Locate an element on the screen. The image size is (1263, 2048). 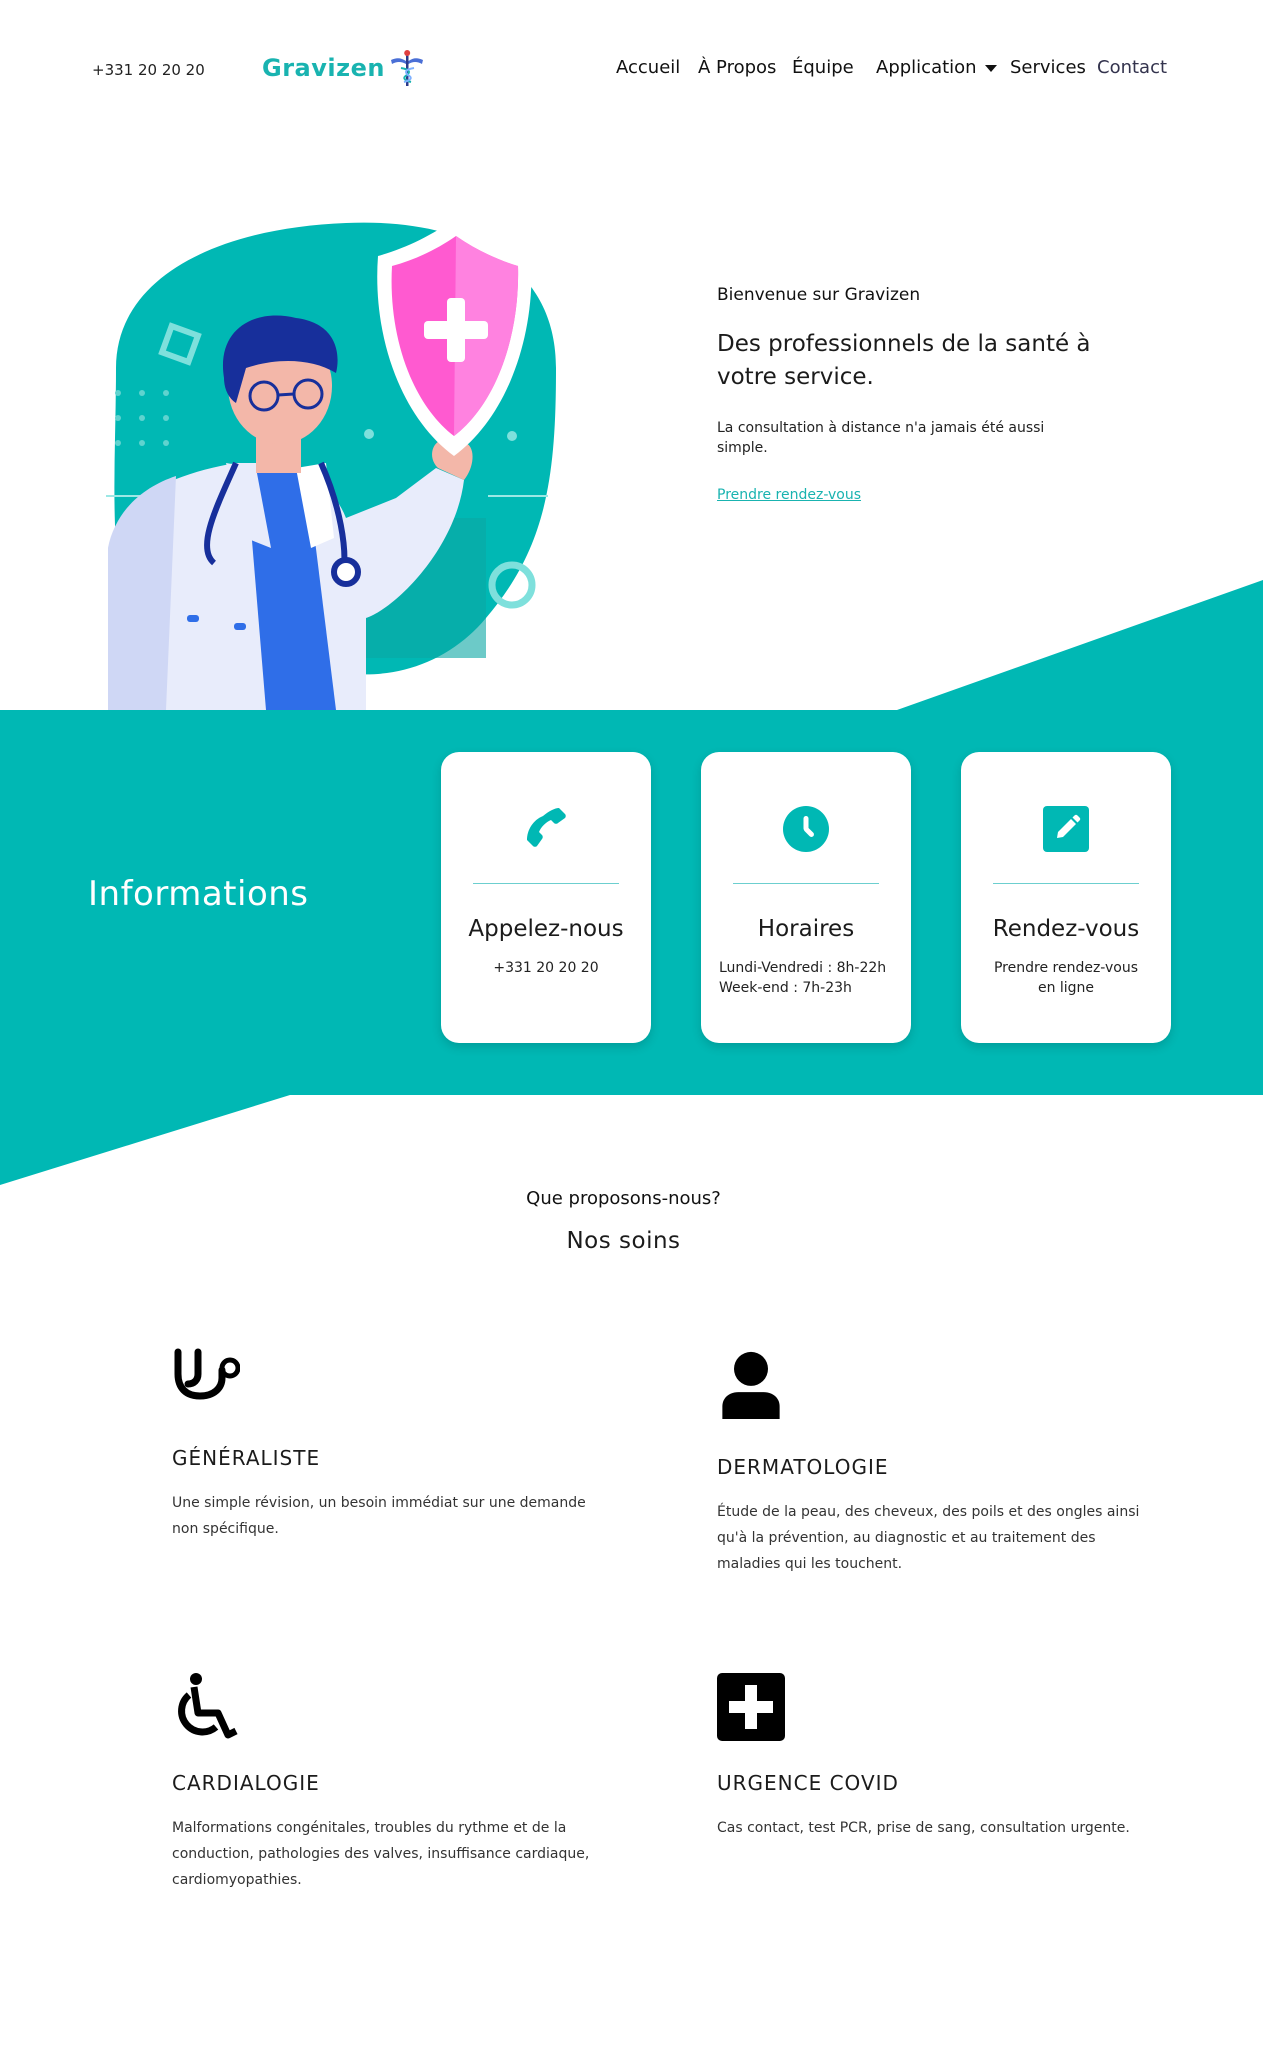
service-name: DERMATOLOGIE is located at coordinates (803, 1467).